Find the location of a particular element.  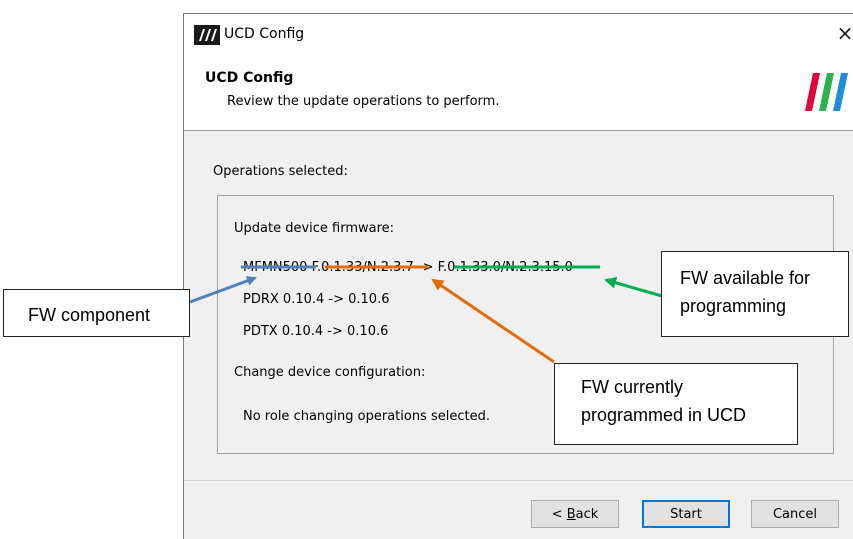

callout-fw-component: FW component is located at coordinates (96, 313).